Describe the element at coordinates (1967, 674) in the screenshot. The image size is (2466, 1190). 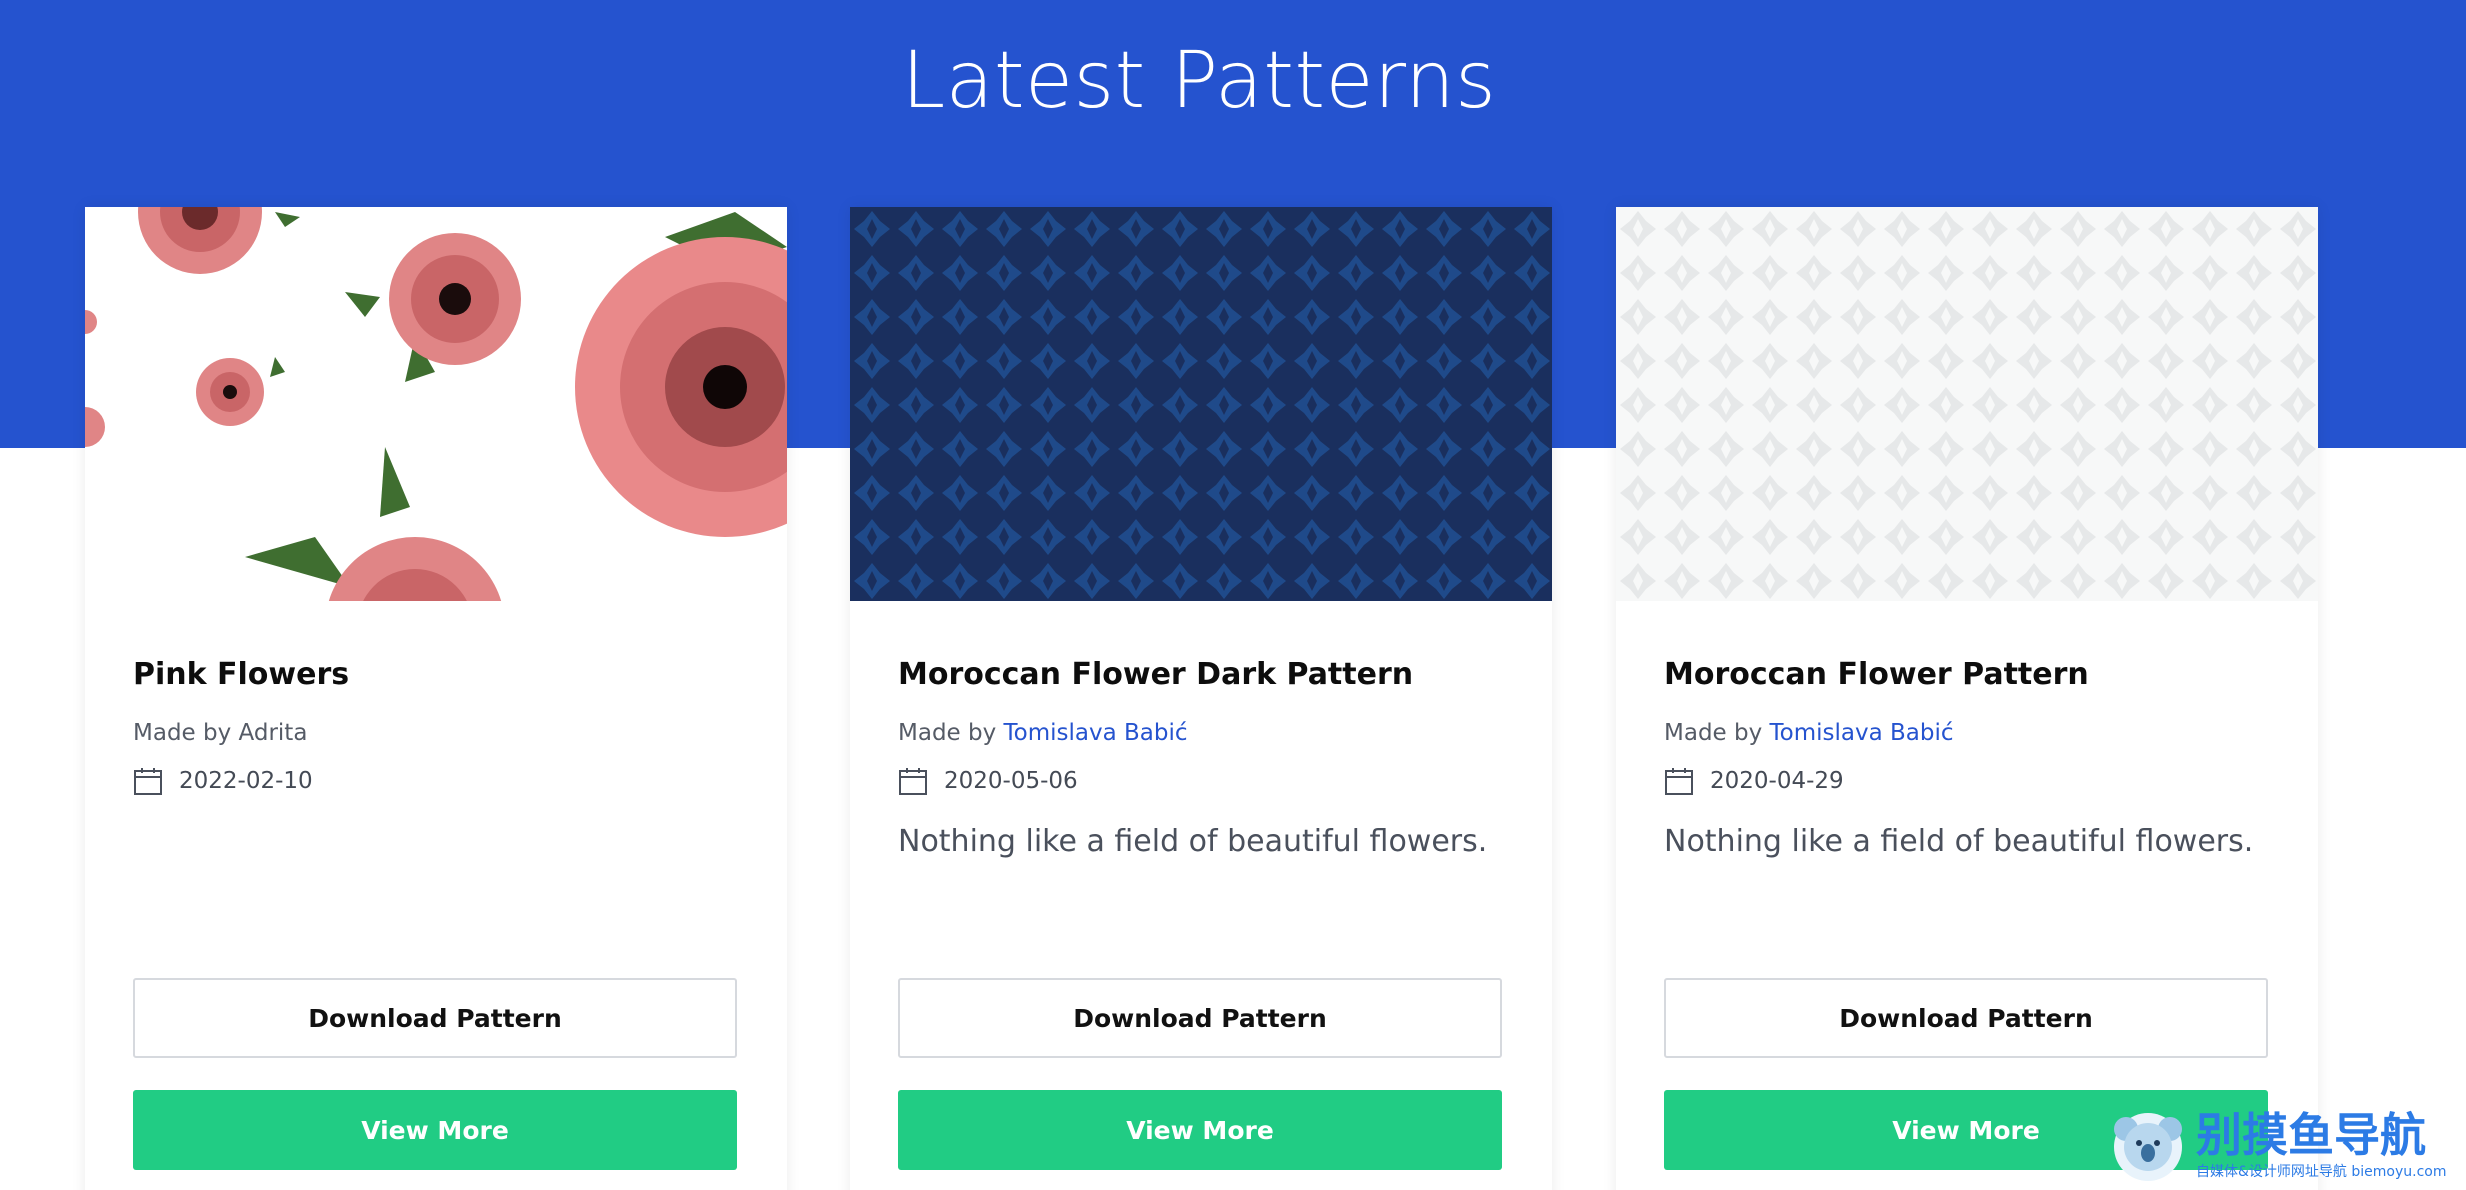
I see `card-title: Moroccan Flower Pattern` at that location.